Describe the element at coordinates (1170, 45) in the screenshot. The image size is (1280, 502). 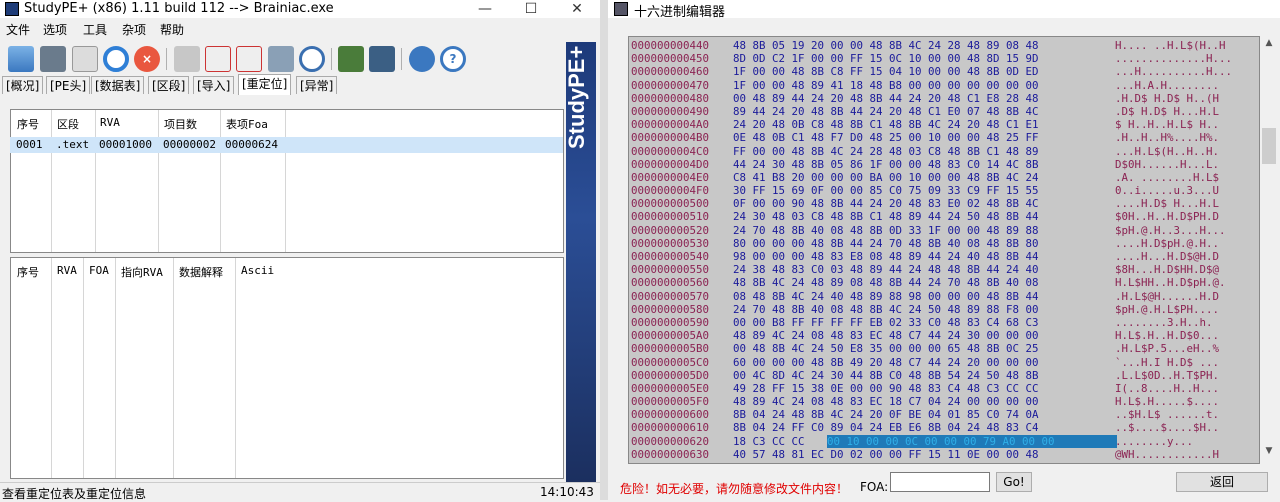
I see `hex-ascii: H.... ..H.L$(H..H` at that location.